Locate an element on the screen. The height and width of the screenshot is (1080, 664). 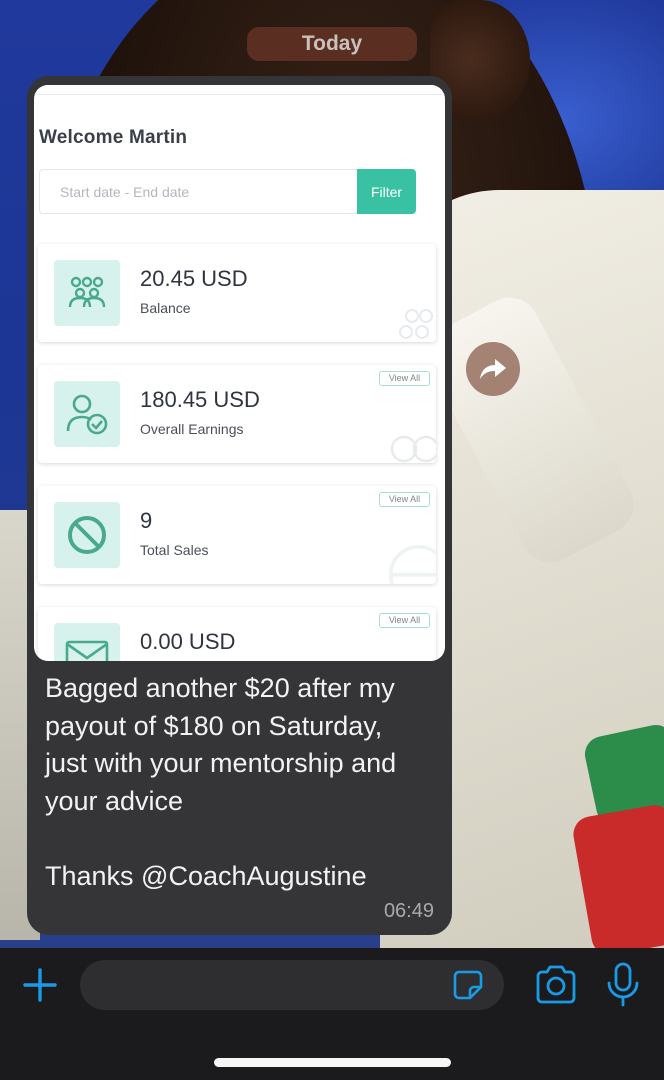
forward-button is located at coordinates (493, 369).